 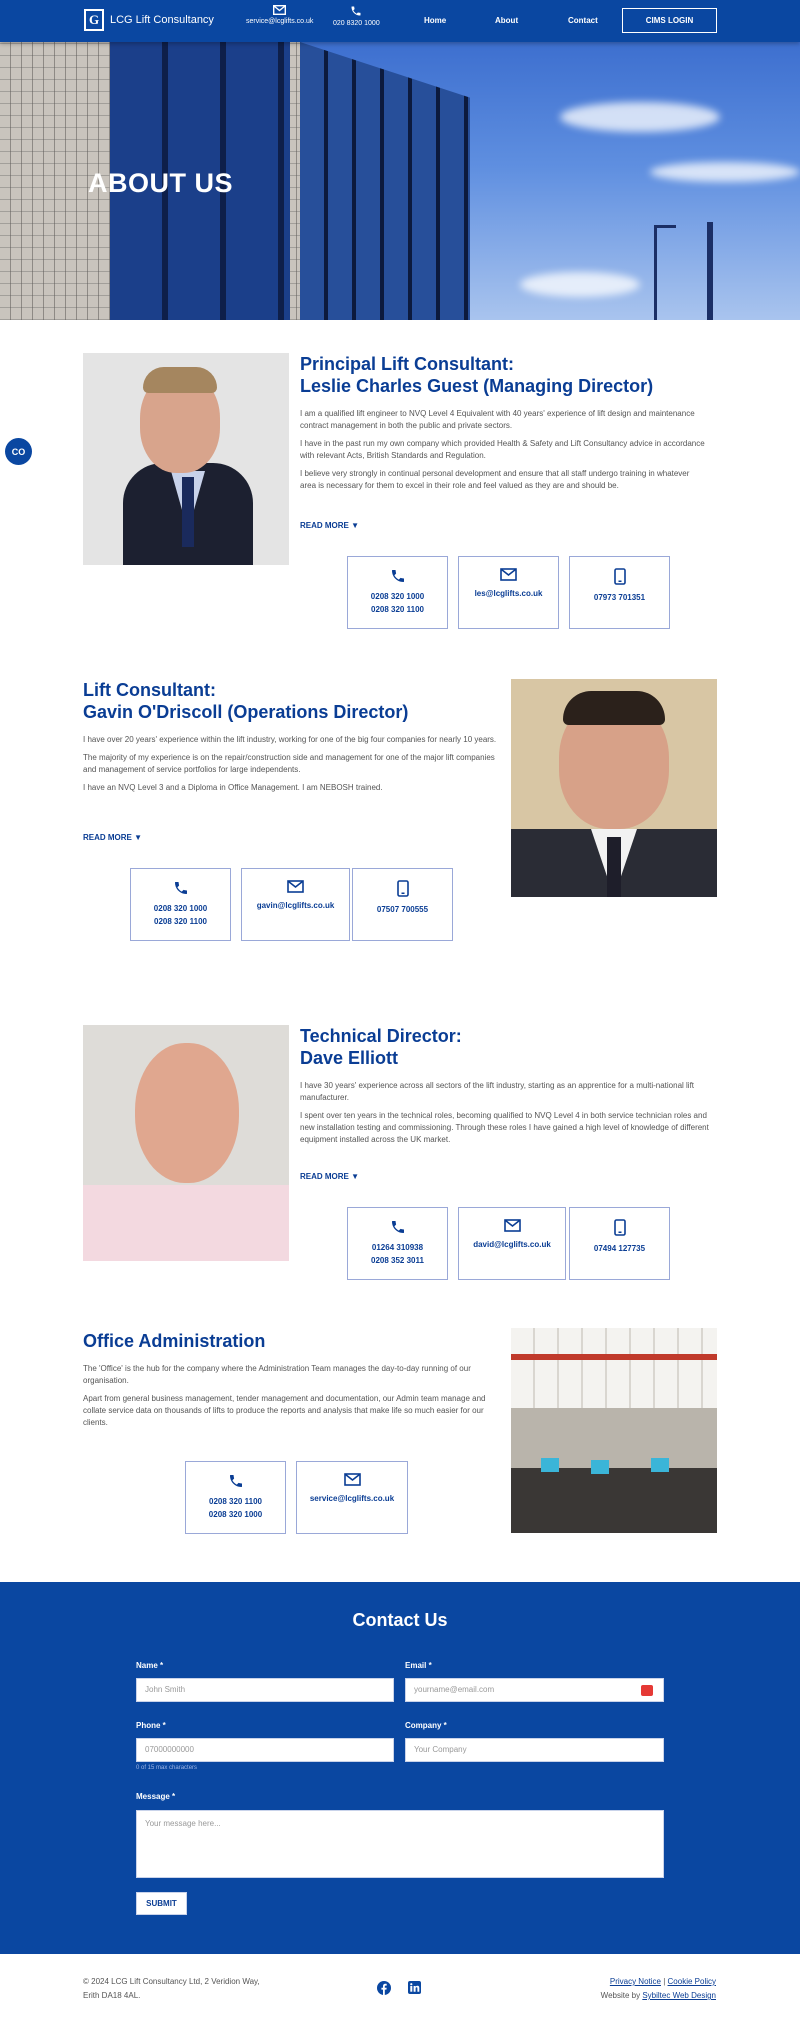 I want to click on privacy-notice-link: Privacy Notice, so click(x=635, y=1981).